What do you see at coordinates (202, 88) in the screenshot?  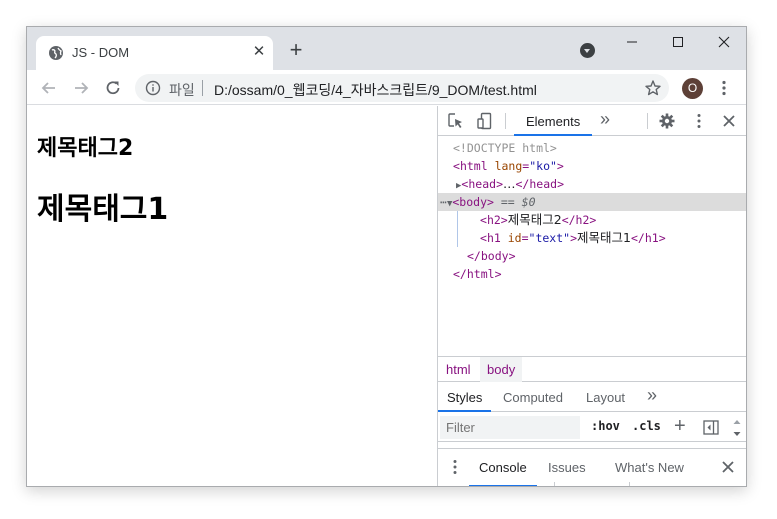 I see `omnibox-divider` at bounding box center [202, 88].